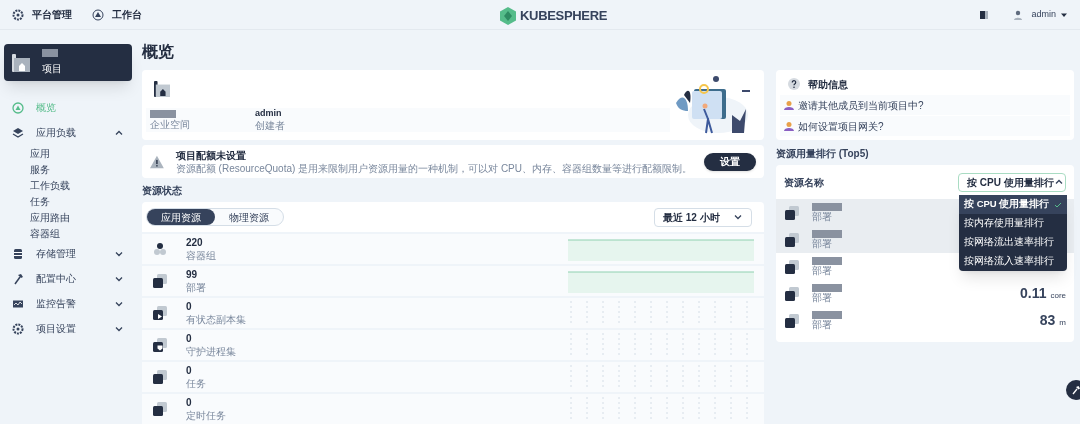  What do you see at coordinates (703, 217) in the screenshot?
I see `time-range-select: 最近 12 小时` at bounding box center [703, 217].